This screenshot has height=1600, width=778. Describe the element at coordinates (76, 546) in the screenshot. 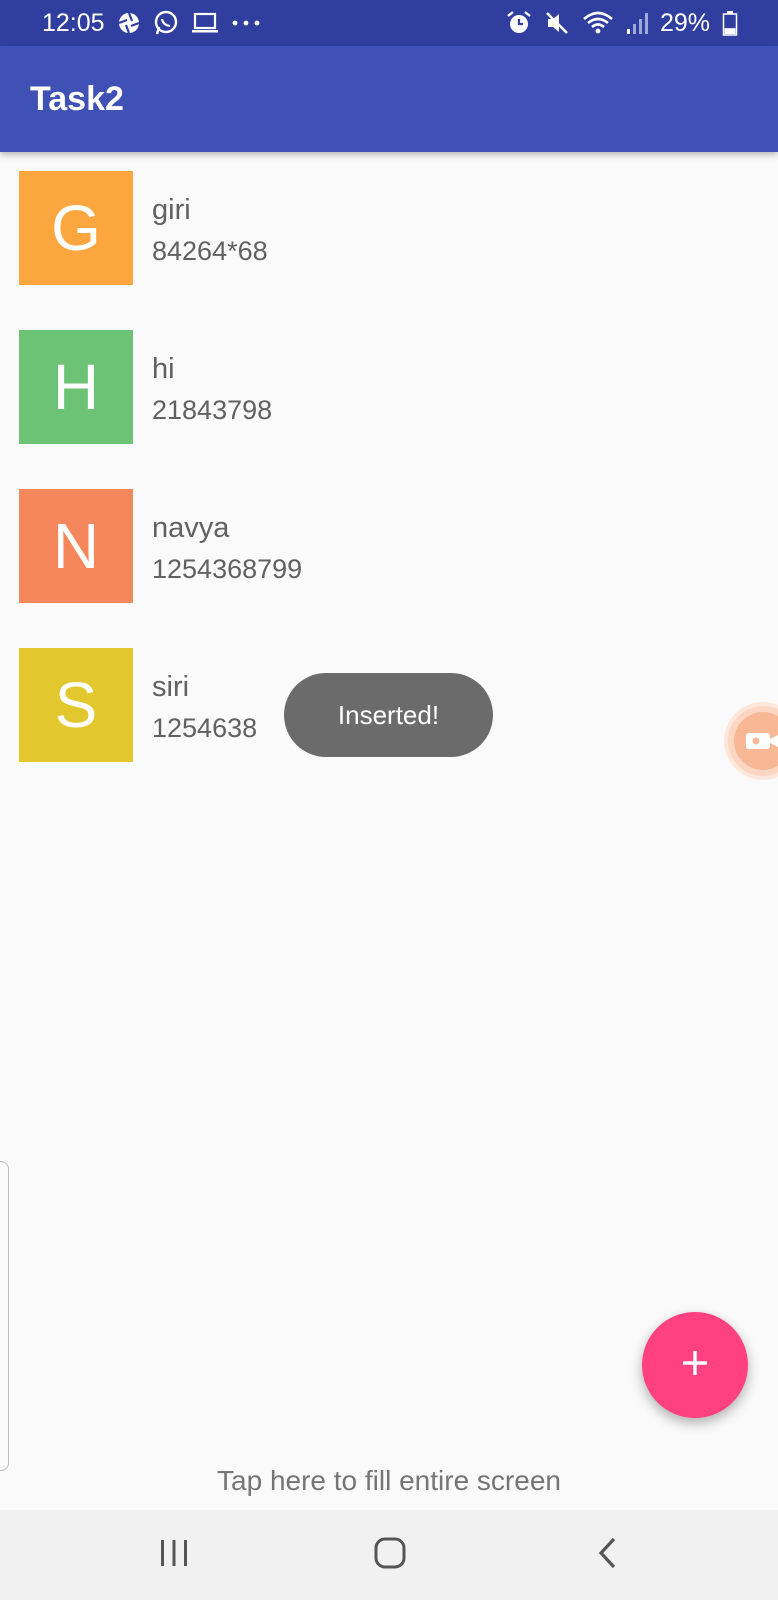

I see `avatar: N` at that location.